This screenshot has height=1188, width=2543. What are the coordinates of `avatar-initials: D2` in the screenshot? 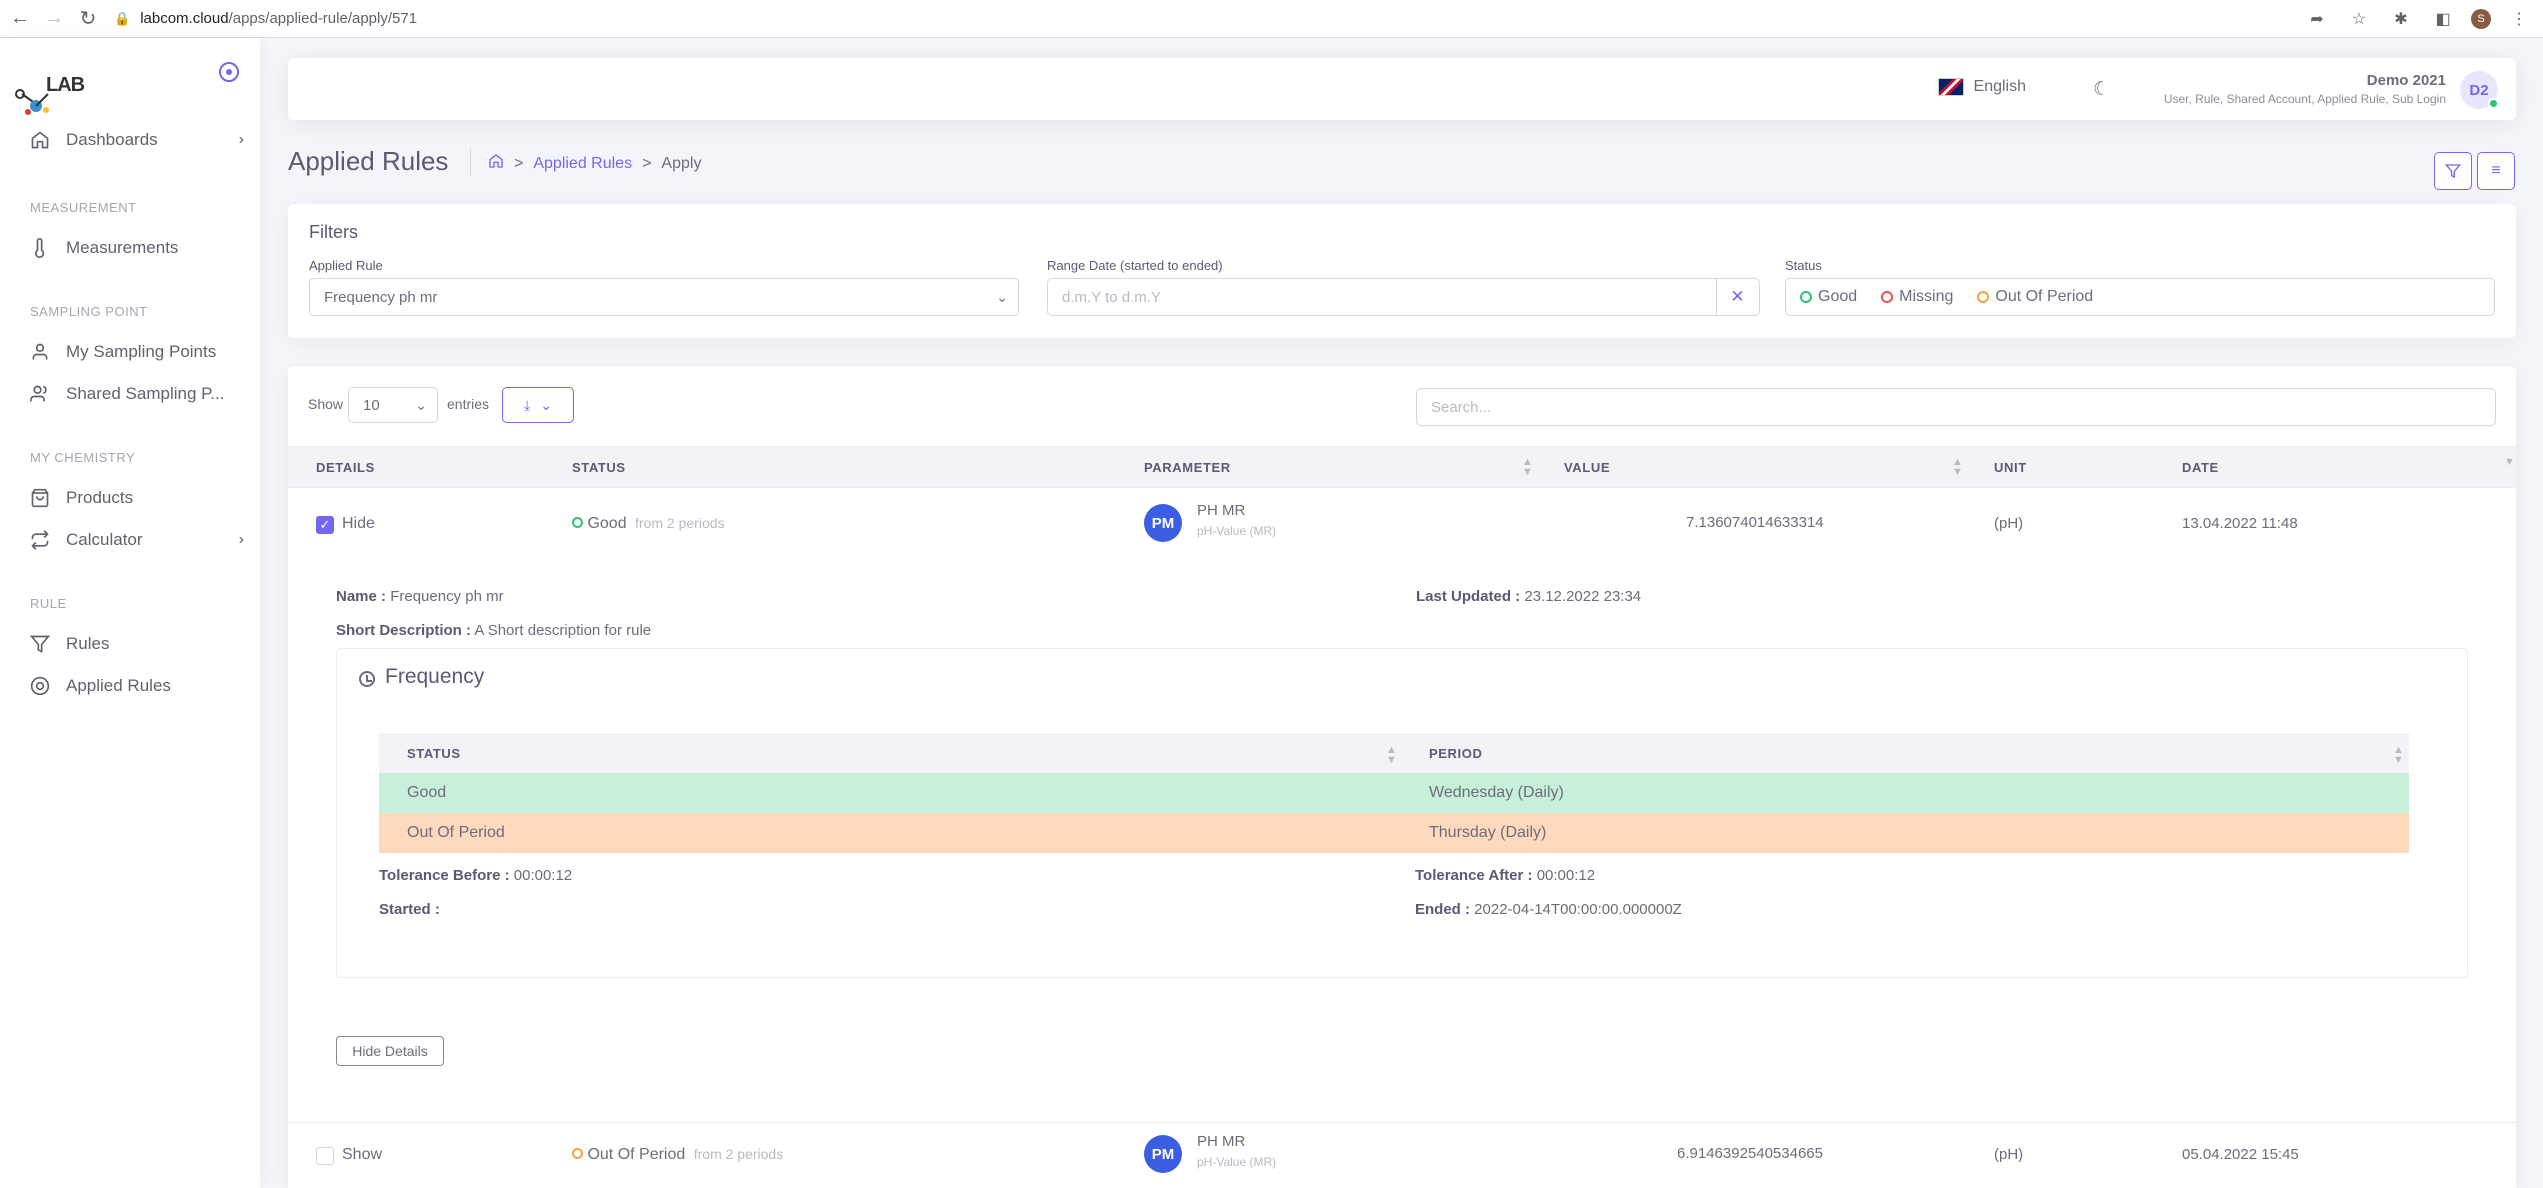 It's located at (2479, 90).